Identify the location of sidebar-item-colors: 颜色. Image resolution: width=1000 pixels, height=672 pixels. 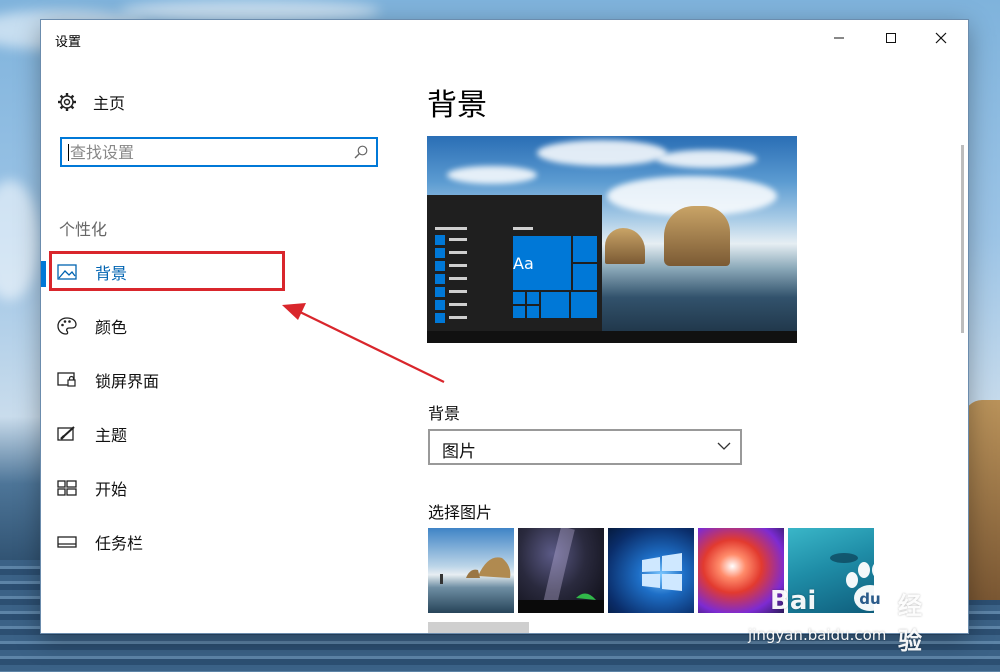
(92, 326).